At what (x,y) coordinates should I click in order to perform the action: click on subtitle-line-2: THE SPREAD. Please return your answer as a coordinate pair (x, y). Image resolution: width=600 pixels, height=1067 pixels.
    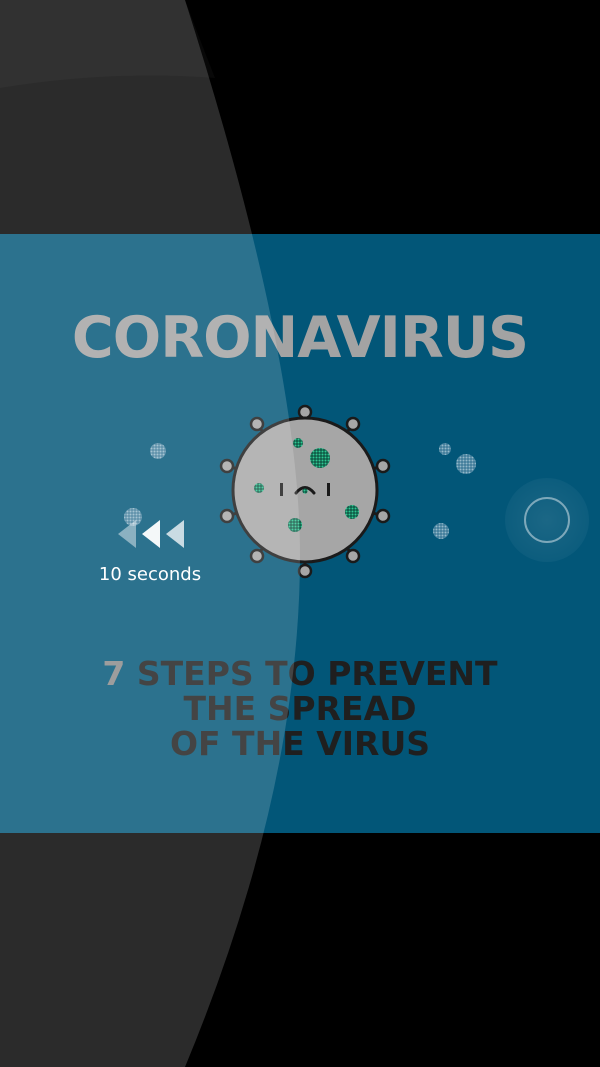
    Looking at the image, I should click on (300, 708).